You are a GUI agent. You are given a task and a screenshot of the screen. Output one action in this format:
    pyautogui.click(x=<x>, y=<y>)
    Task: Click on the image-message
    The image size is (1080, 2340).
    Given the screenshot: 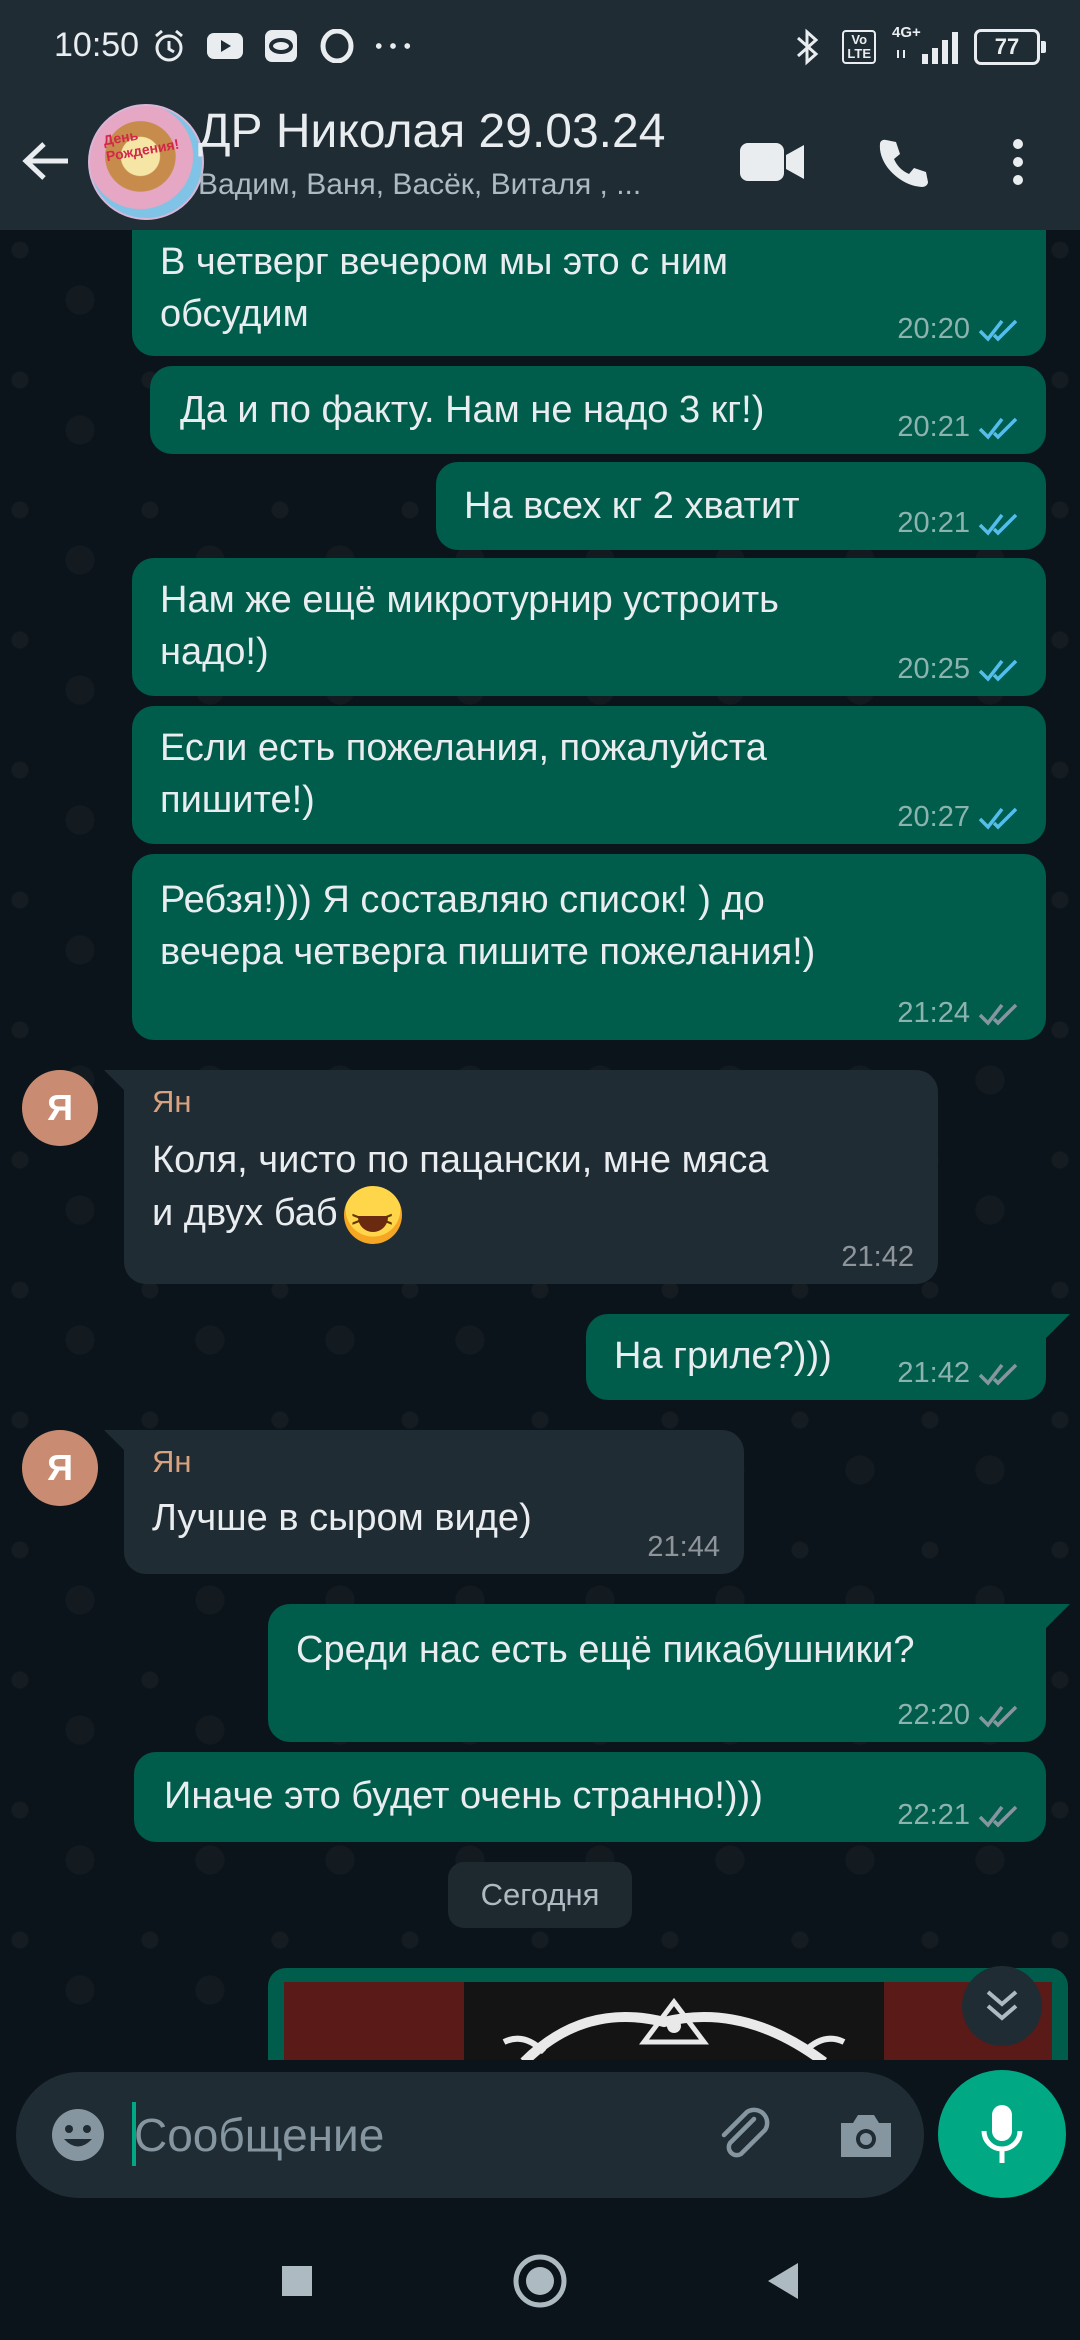 What is the action you would take?
    pyautogui.click(x=668, y=2014)
    